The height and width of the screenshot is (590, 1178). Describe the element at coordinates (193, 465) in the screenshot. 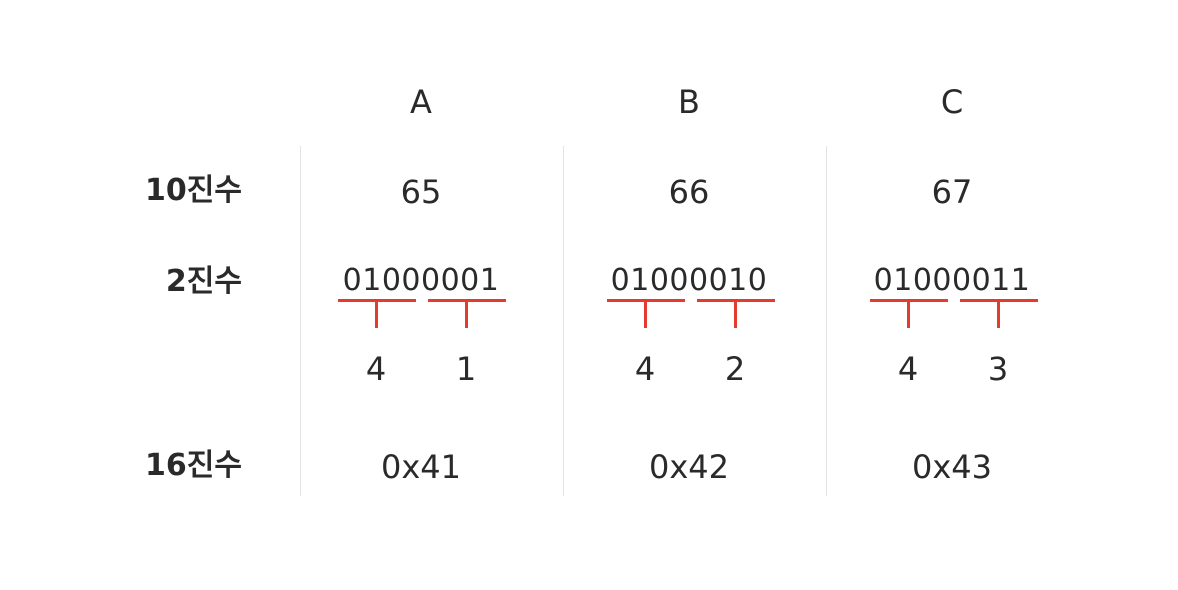

I see `row-label-hex: 16진수` at that location.